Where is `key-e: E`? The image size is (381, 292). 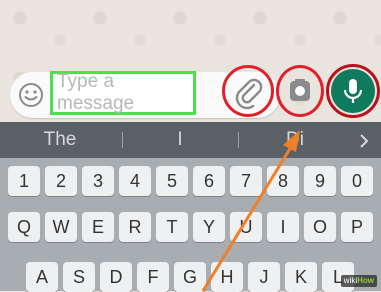
key-e: E is located at coordinates (98, 227).